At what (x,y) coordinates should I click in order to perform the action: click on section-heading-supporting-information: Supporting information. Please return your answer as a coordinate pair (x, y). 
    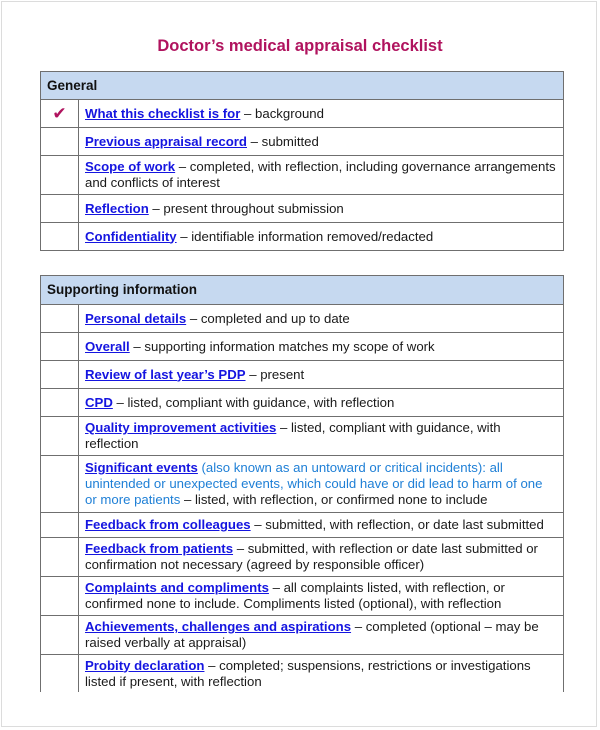
    Looking at the image, I should click on (302, 290).